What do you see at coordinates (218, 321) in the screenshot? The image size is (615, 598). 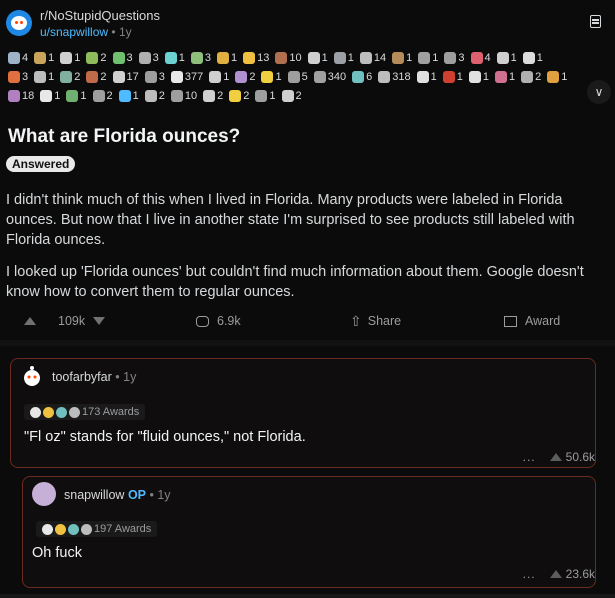 I see `comments-button: 6.9k` at bounding box center [218, 321].